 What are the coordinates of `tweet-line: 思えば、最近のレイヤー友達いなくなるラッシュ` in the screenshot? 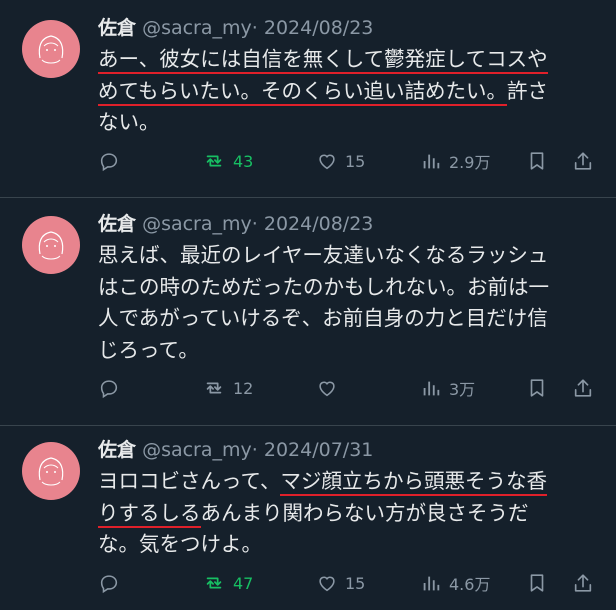 It's located at (351, 256).